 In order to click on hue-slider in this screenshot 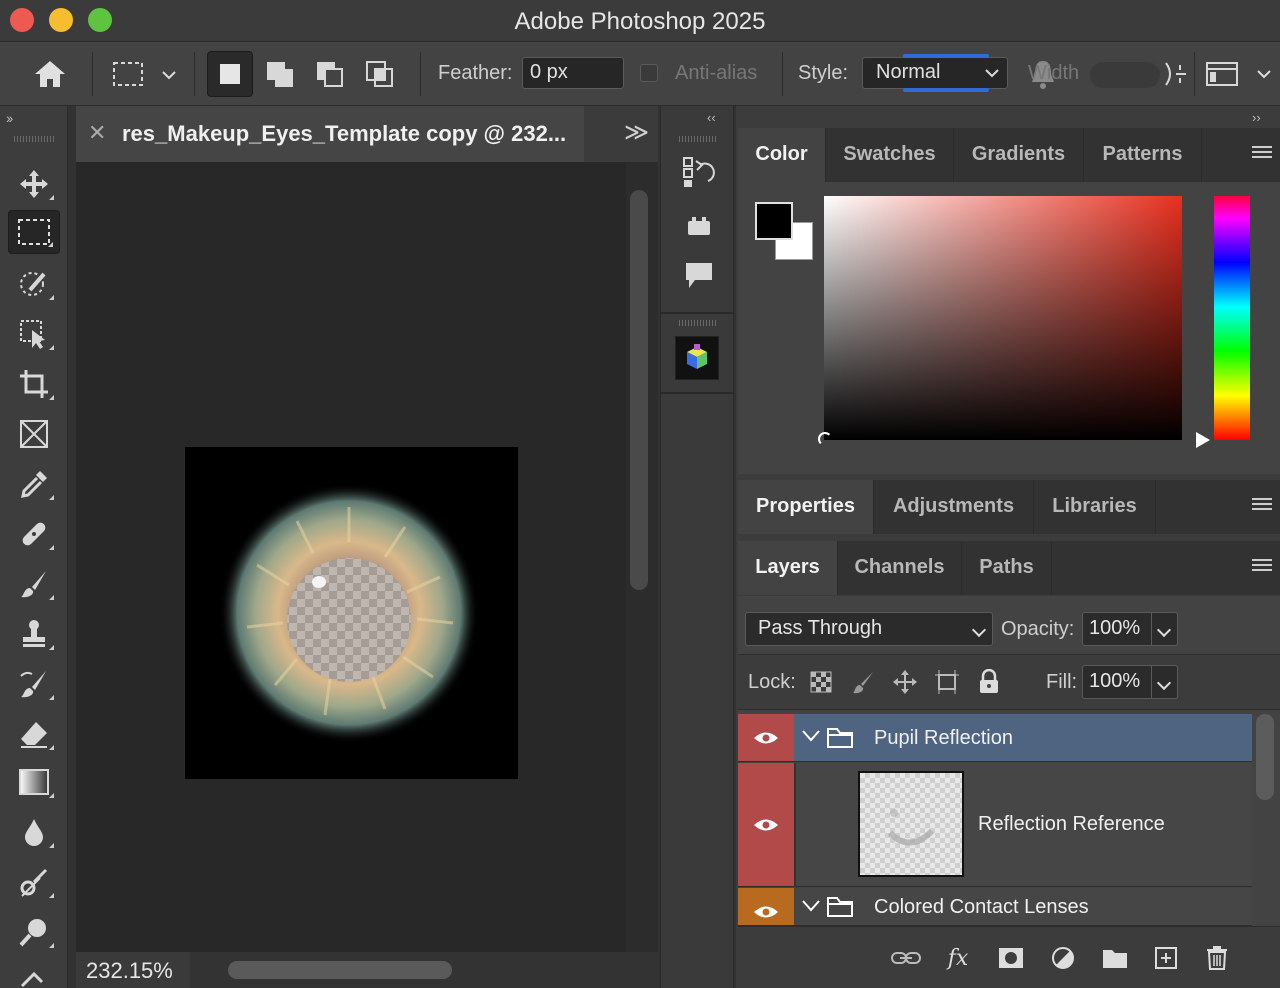, I will do `click(1232, 318)`.